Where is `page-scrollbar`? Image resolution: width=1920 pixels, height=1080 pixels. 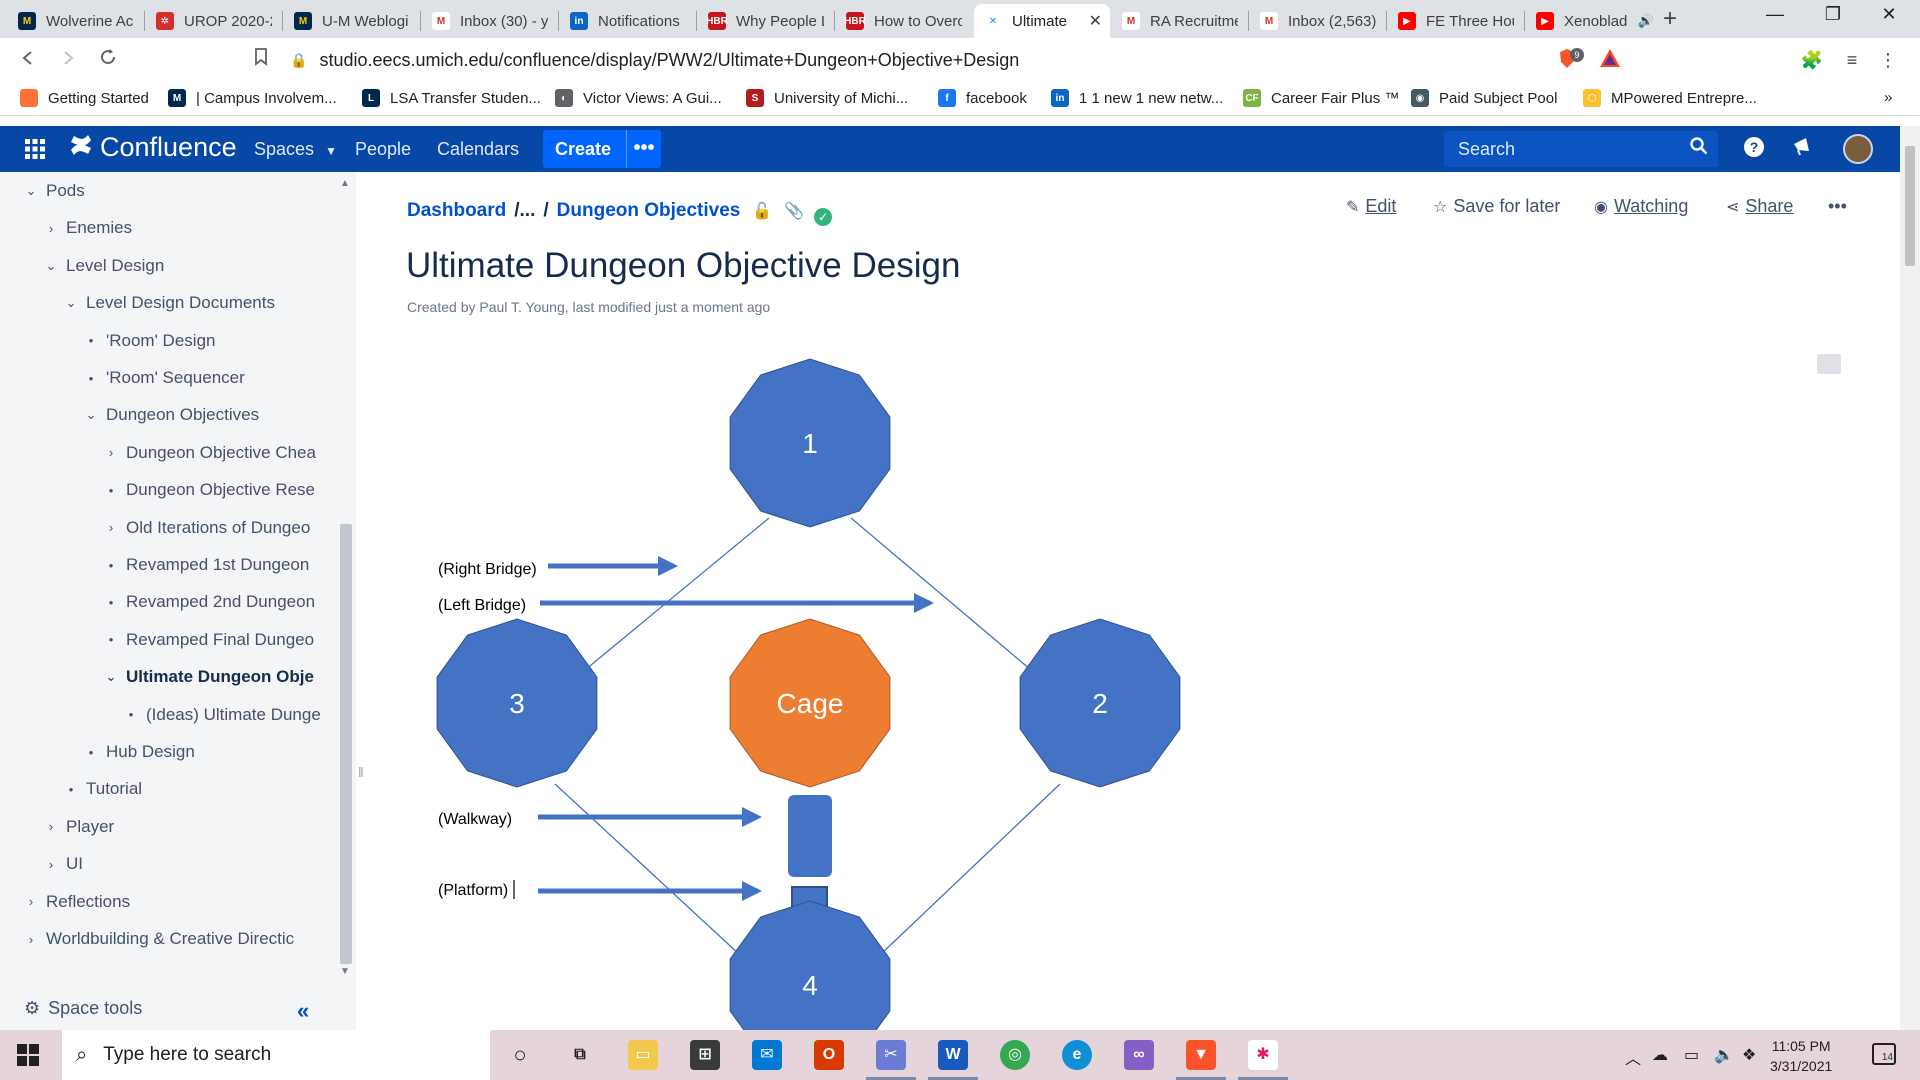
page-scrollbar is located at coordinates (1910, 578).